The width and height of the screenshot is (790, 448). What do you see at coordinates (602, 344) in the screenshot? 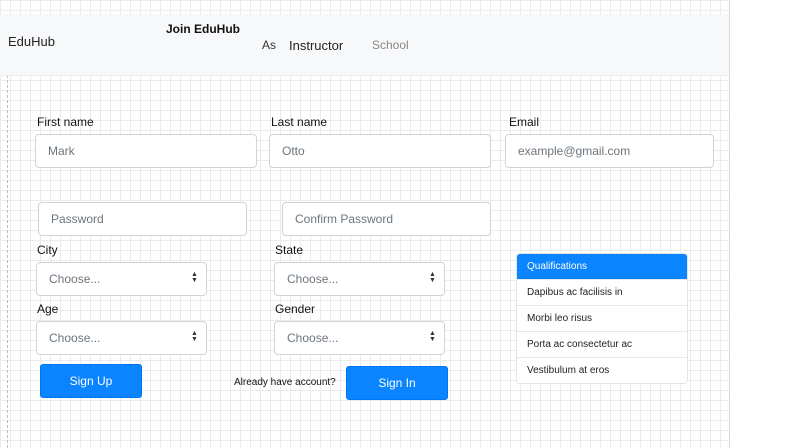
I see `list-item: Porta ac consectetur ac` at bounding box center [602, 344].